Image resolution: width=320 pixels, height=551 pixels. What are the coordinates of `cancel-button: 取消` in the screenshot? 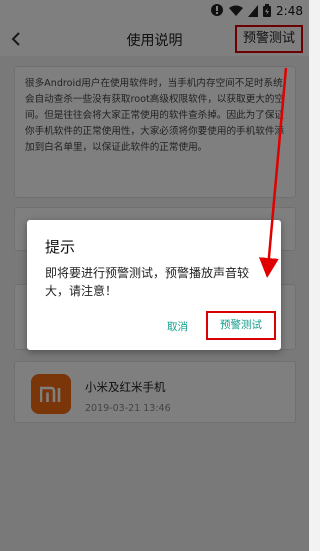 It's located at (177, 326).